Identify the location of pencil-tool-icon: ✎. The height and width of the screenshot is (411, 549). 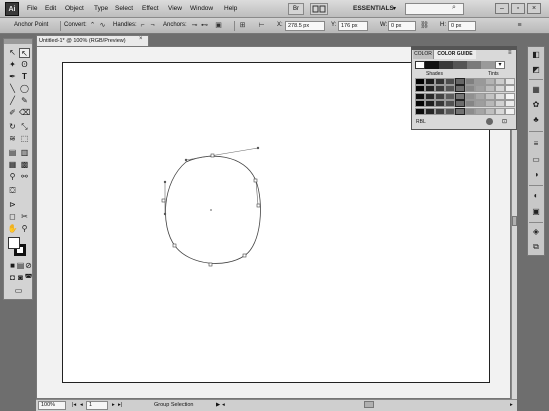
(24, 101).